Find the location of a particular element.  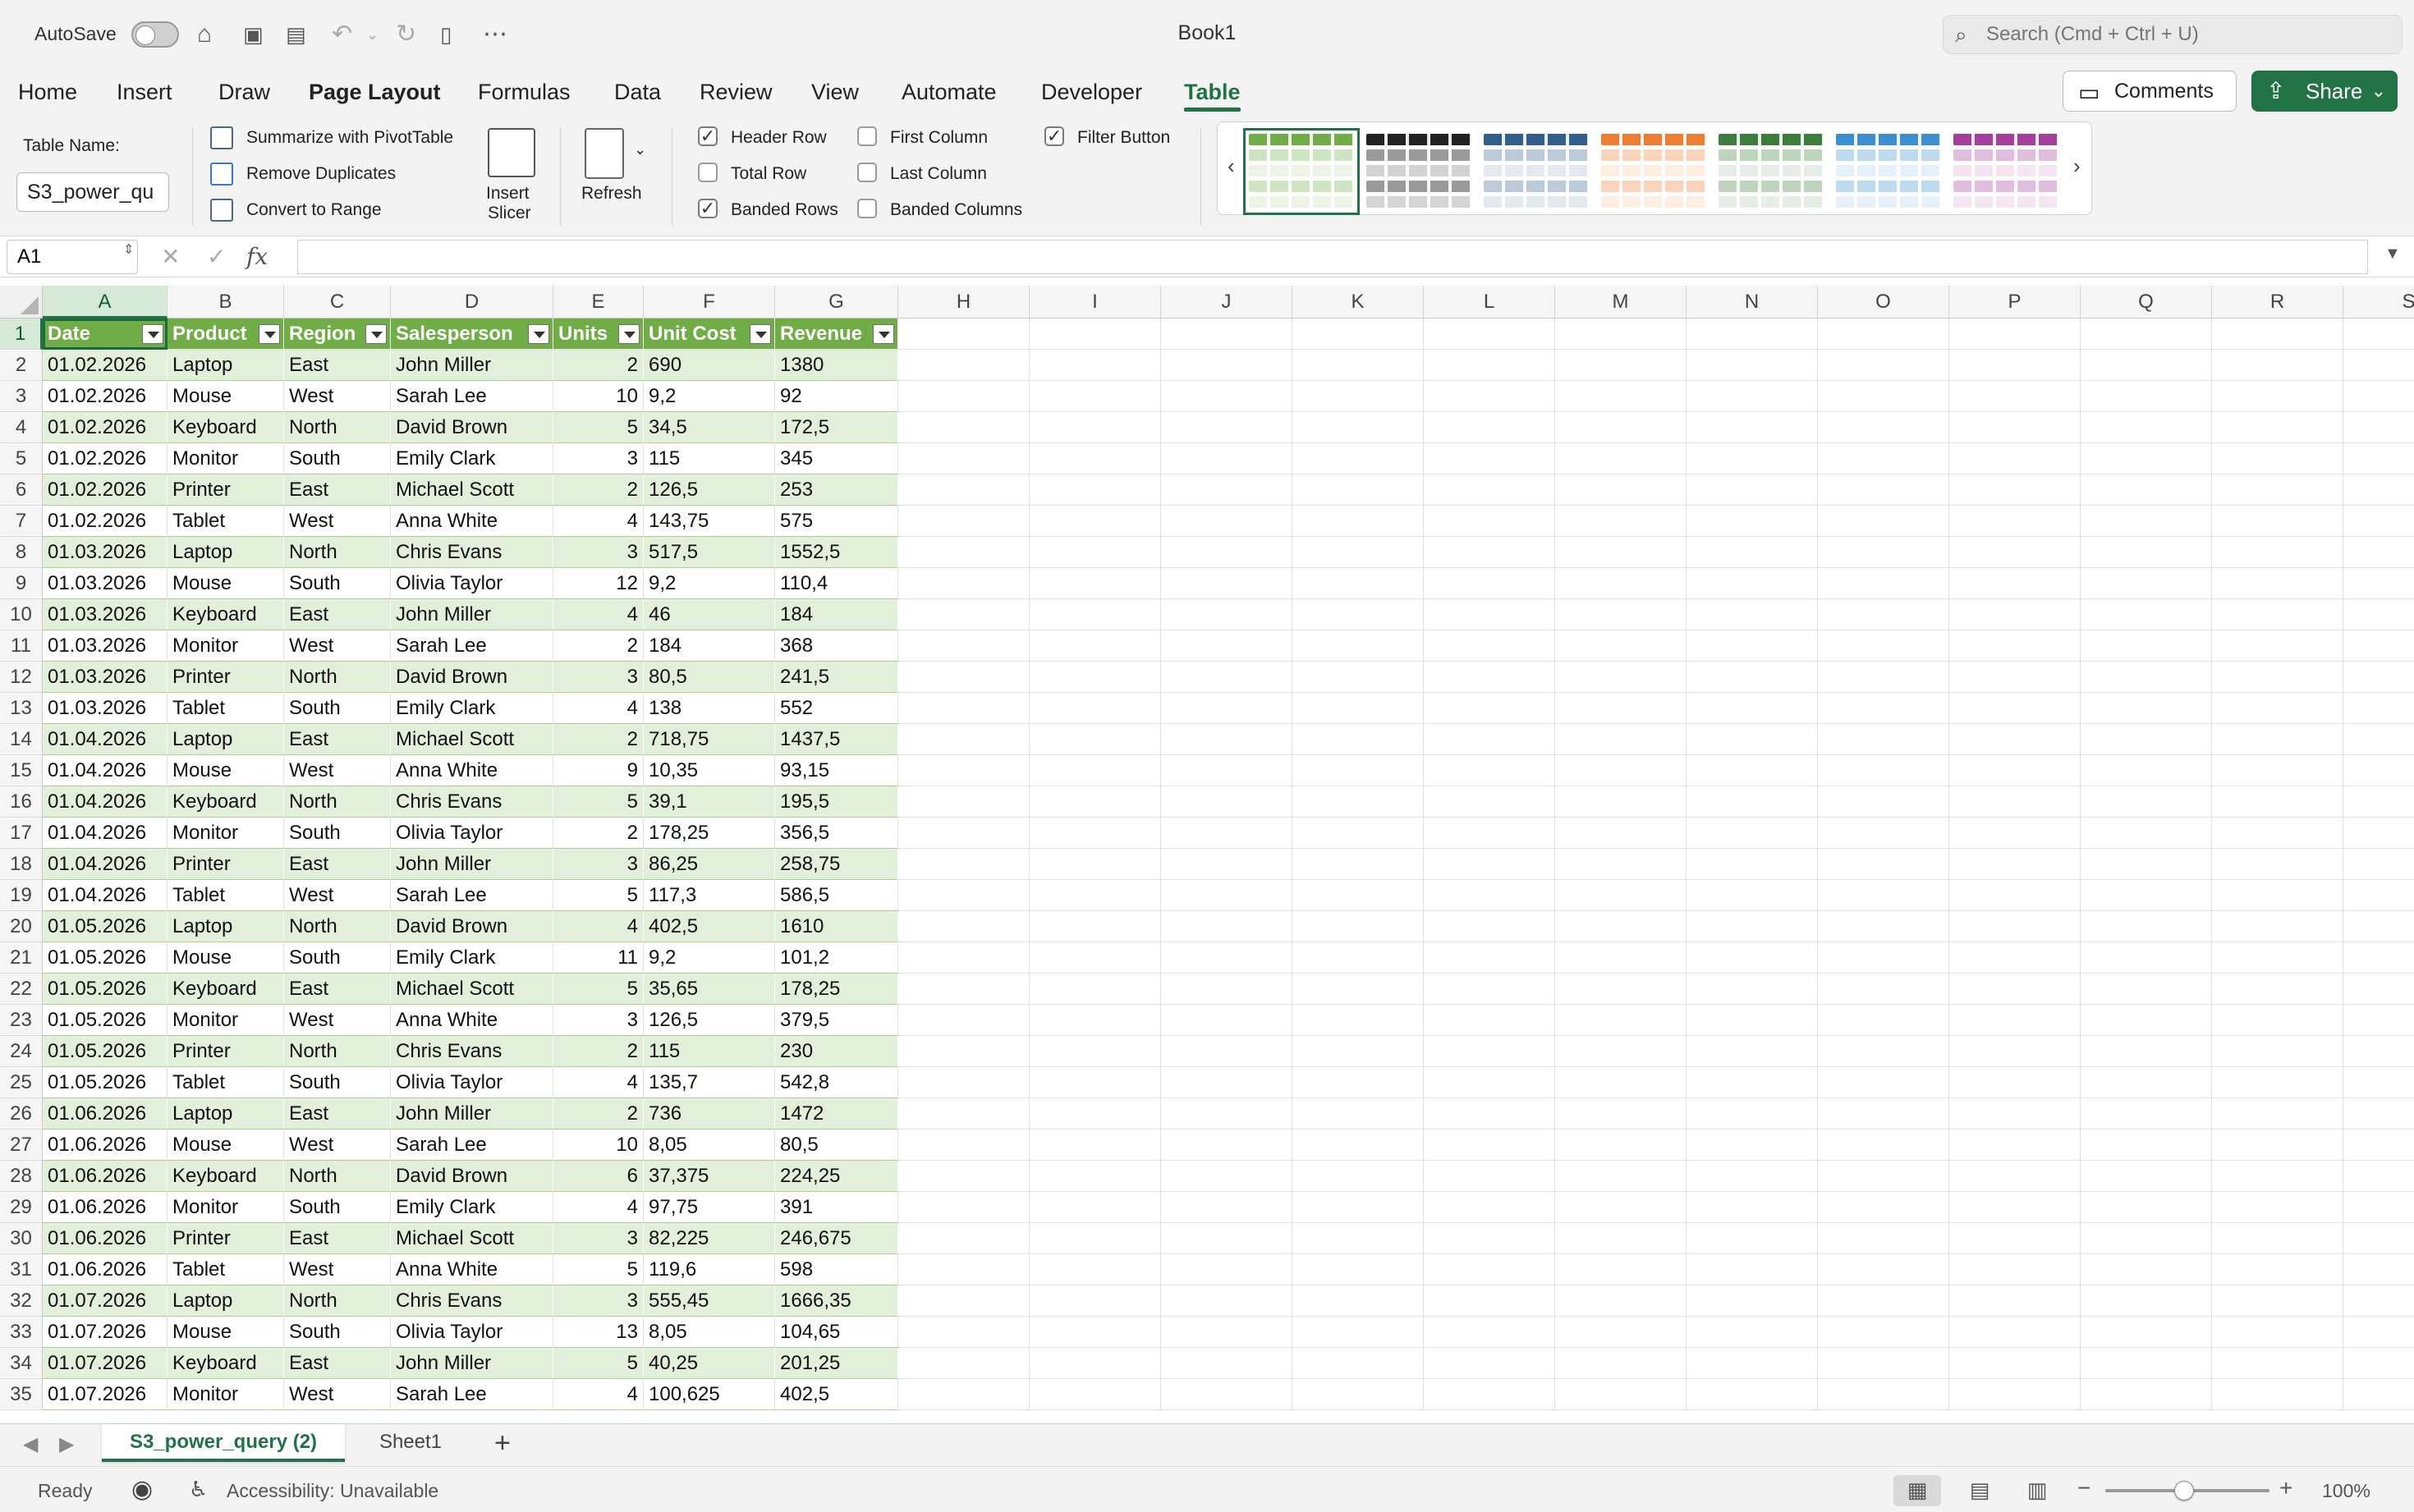

table-cell: 6 is located at coordinates (599, 1176).